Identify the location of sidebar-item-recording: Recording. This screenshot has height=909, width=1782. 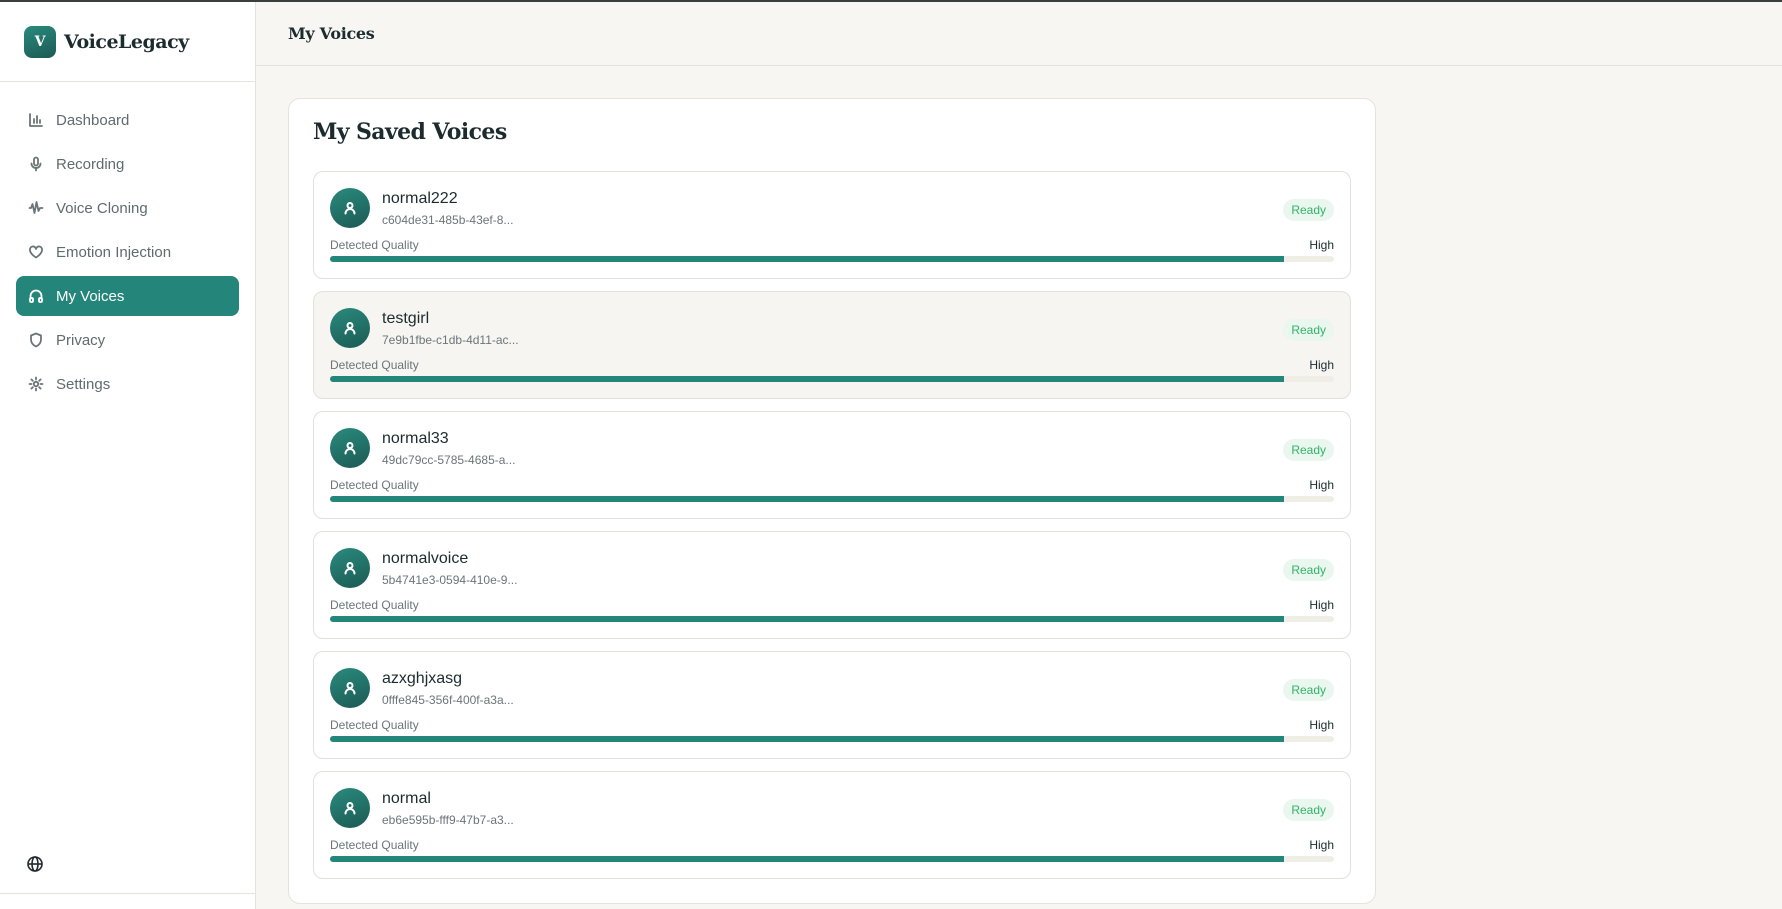
(127, 164).